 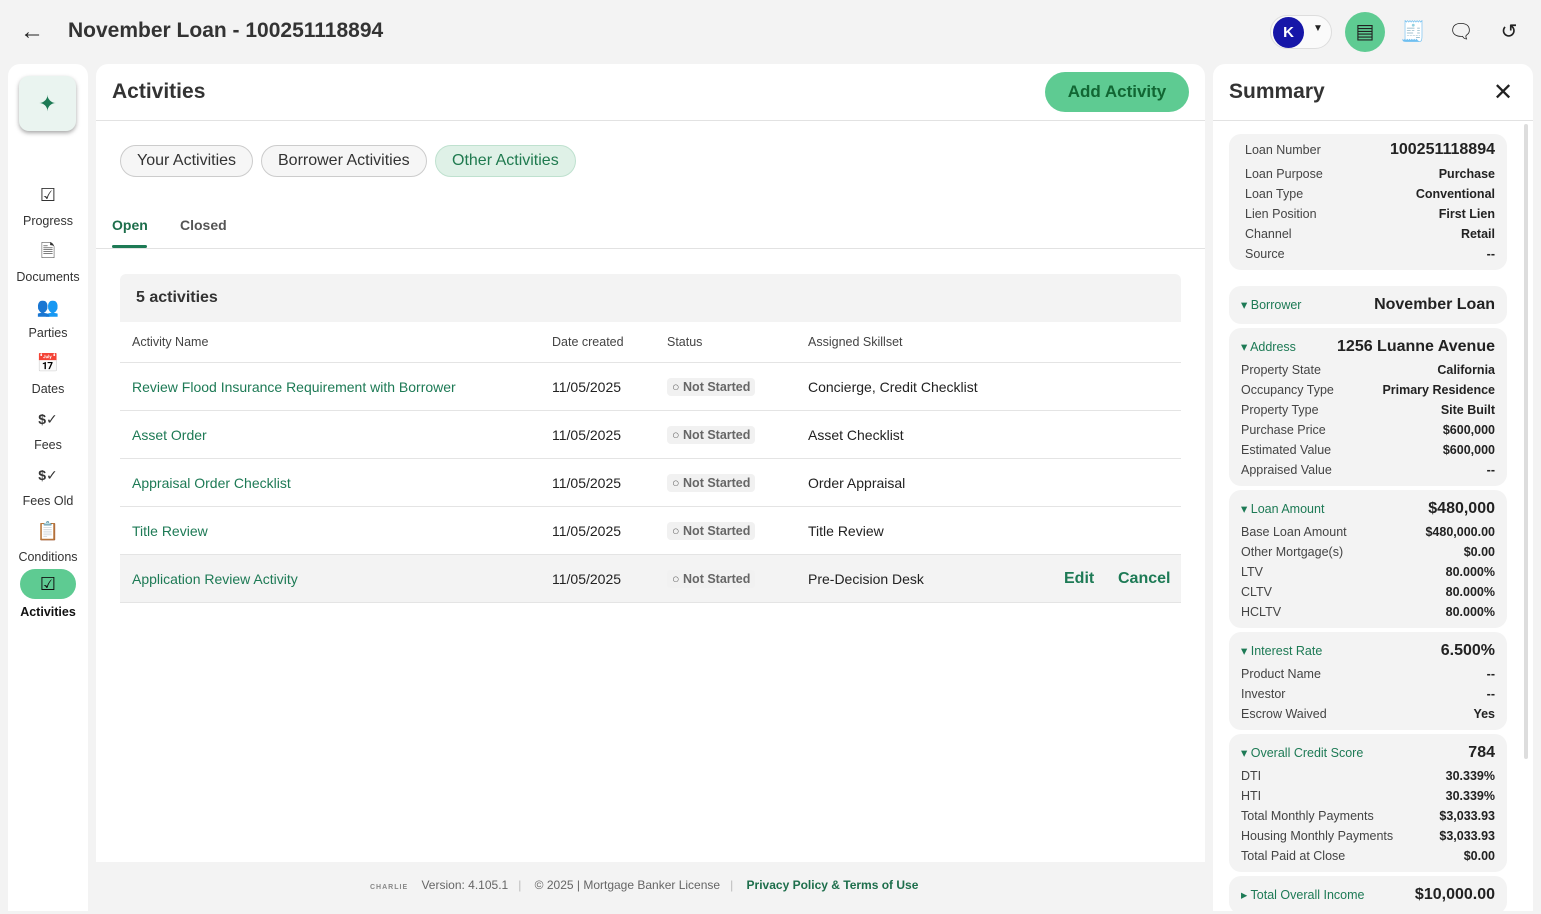 What do you see at coordinates (1288, 32) in the screenshot?
I see `avatar: K` at bounding box center [1288, 32].